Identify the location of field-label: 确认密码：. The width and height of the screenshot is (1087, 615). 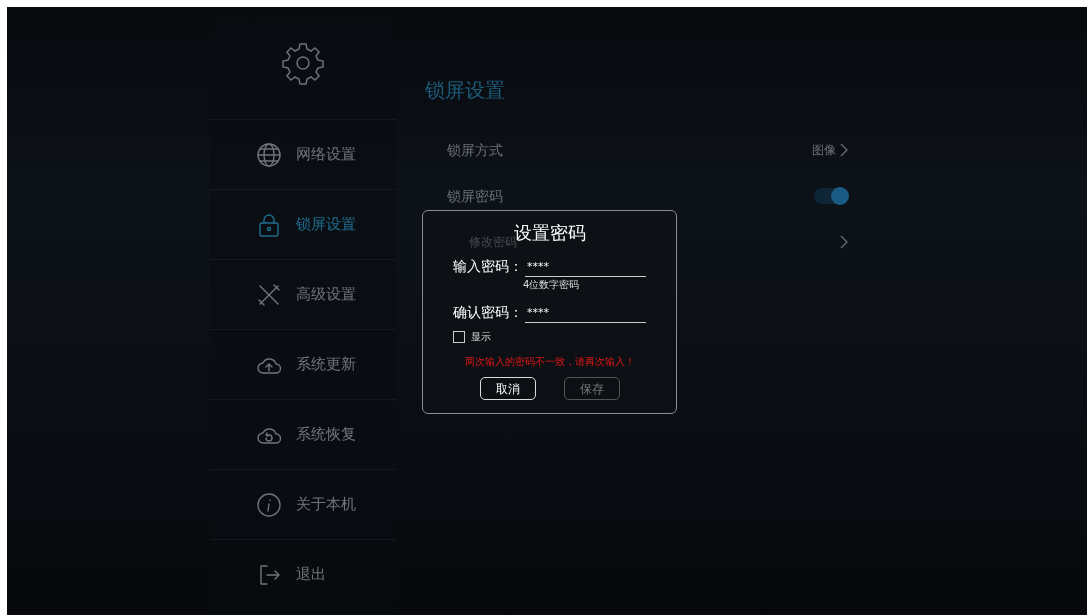
(488, 312).